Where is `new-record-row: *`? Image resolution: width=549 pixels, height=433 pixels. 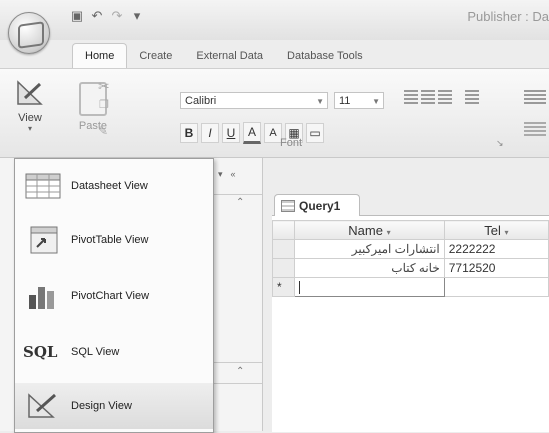
new-record-row: * is located at coordinates (410, 287).